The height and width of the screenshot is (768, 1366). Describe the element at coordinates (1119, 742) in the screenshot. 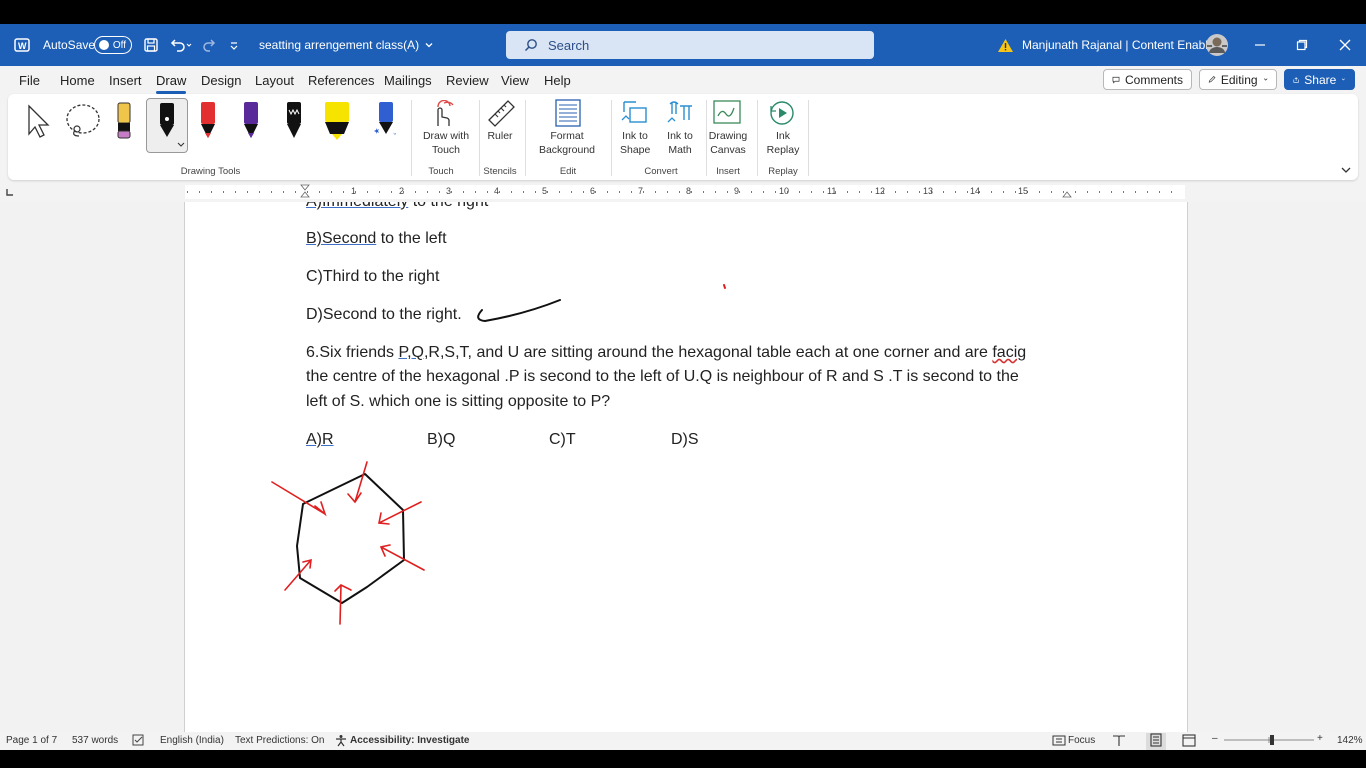

I see `read-mode-icon` at that location.